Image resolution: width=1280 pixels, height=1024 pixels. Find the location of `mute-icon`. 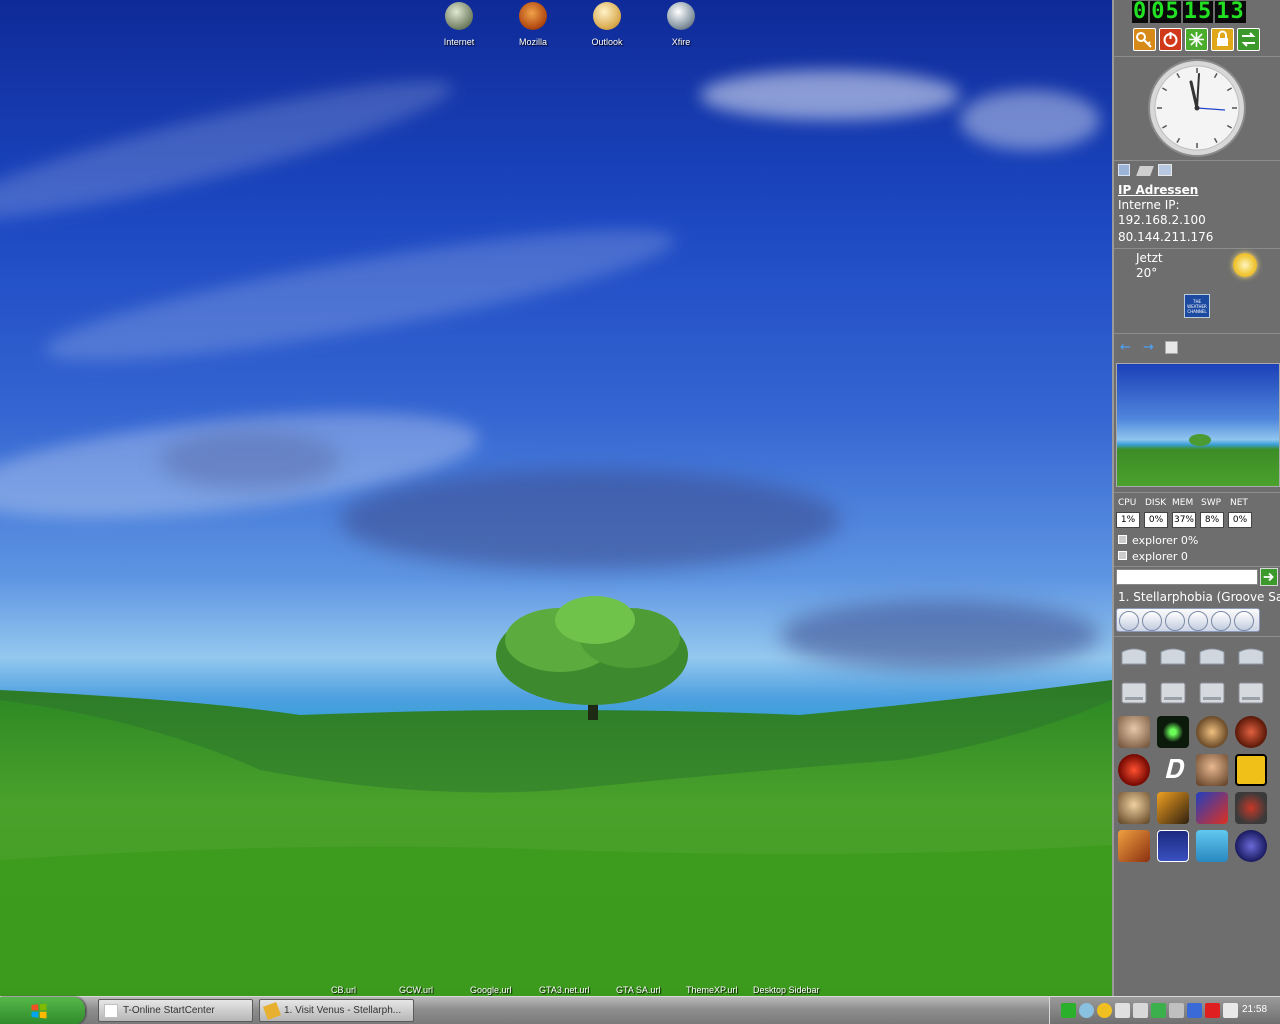

mute-icon is located at coordinates (1221, 621).